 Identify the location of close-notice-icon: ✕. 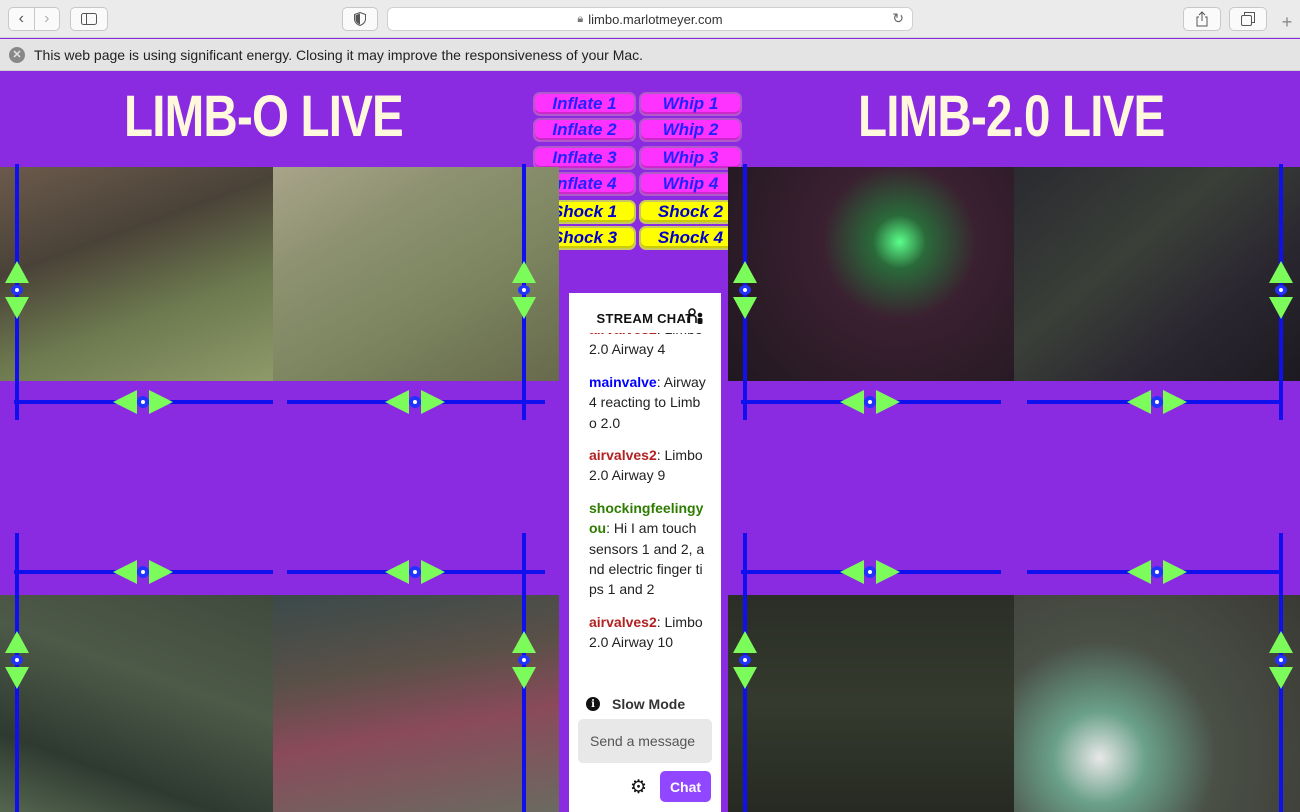
(17, 54).